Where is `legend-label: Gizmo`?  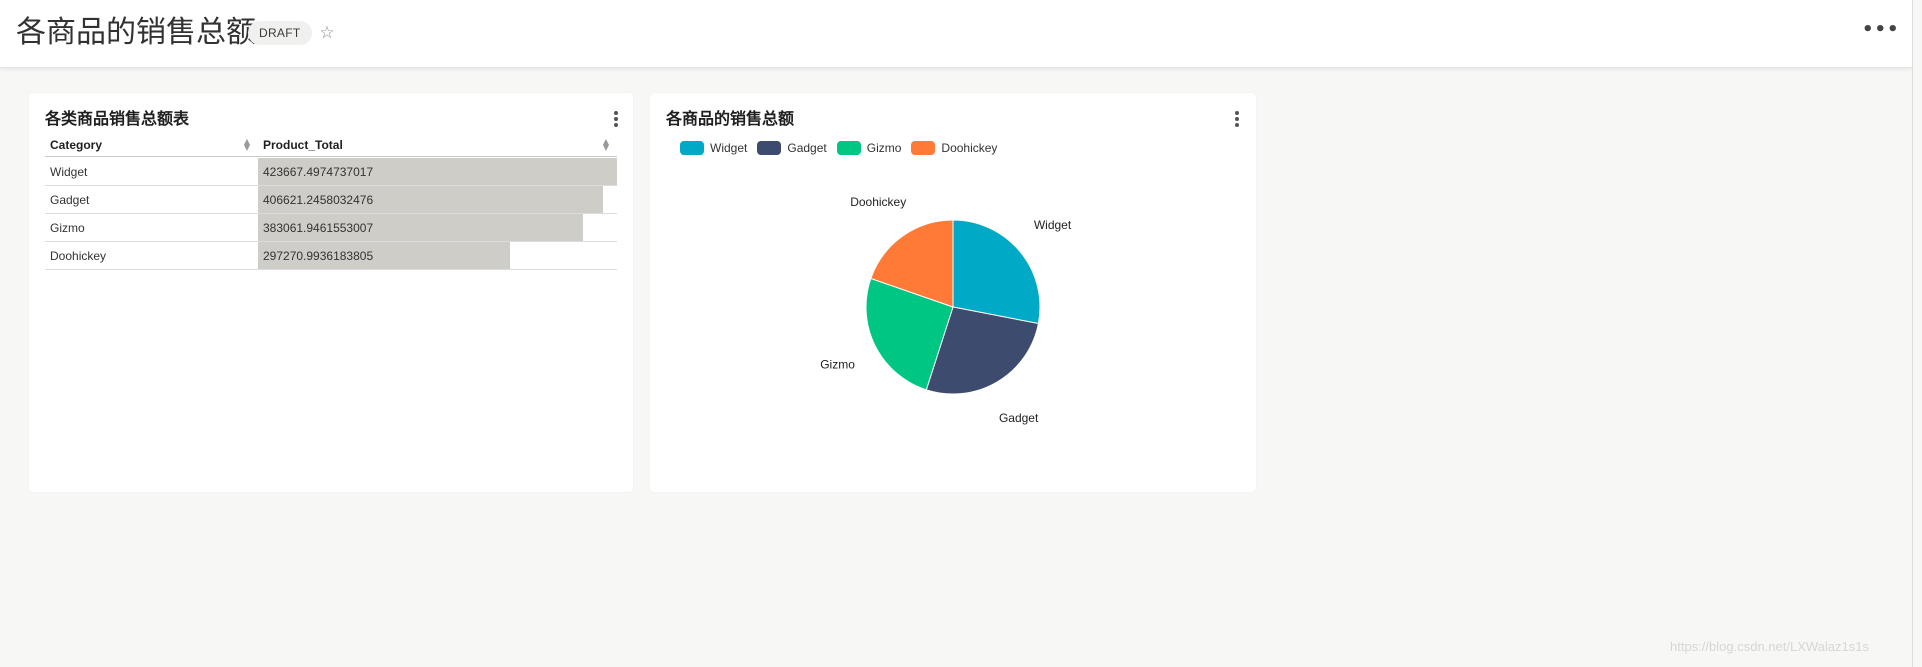 legend-label: Gizmo is located at coordinates (884, 148).